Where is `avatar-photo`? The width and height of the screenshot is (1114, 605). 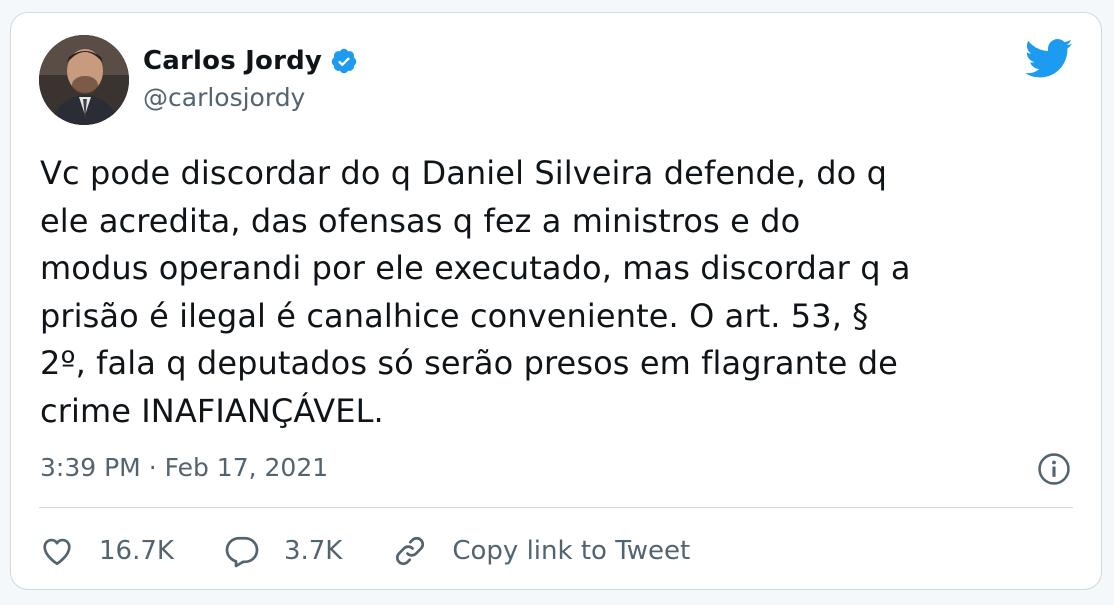
avatar-photo is located at coordinates (84, 80).